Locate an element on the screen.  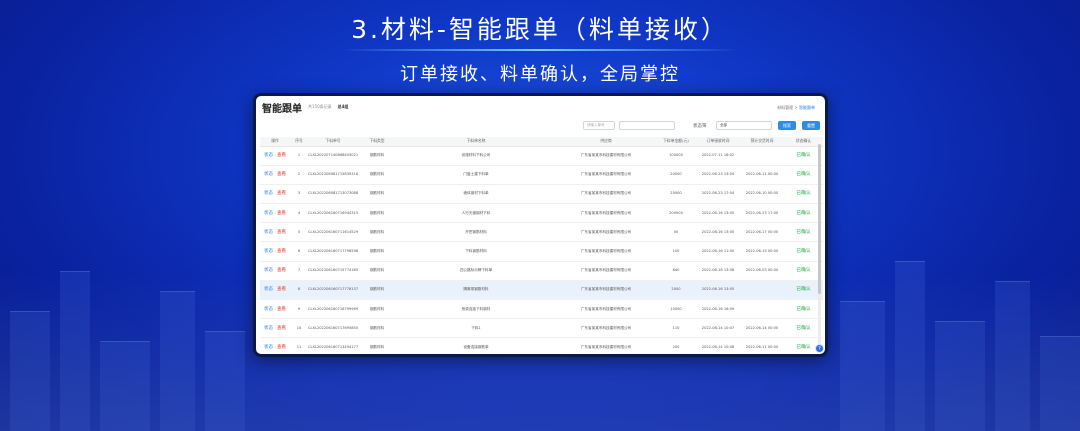
cell-received-time: 2022-06-16 11:00 is located at coordinates (718, 251).